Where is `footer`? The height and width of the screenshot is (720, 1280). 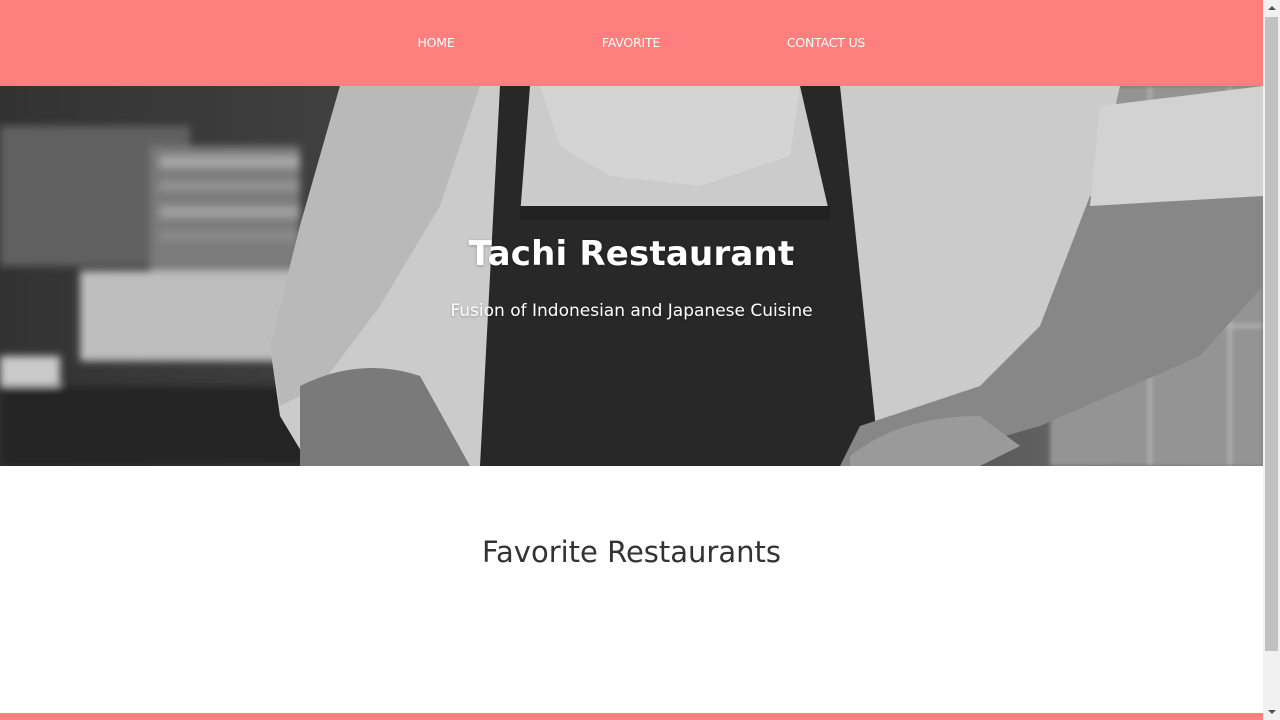 footer is located at coordinates (631, 716).